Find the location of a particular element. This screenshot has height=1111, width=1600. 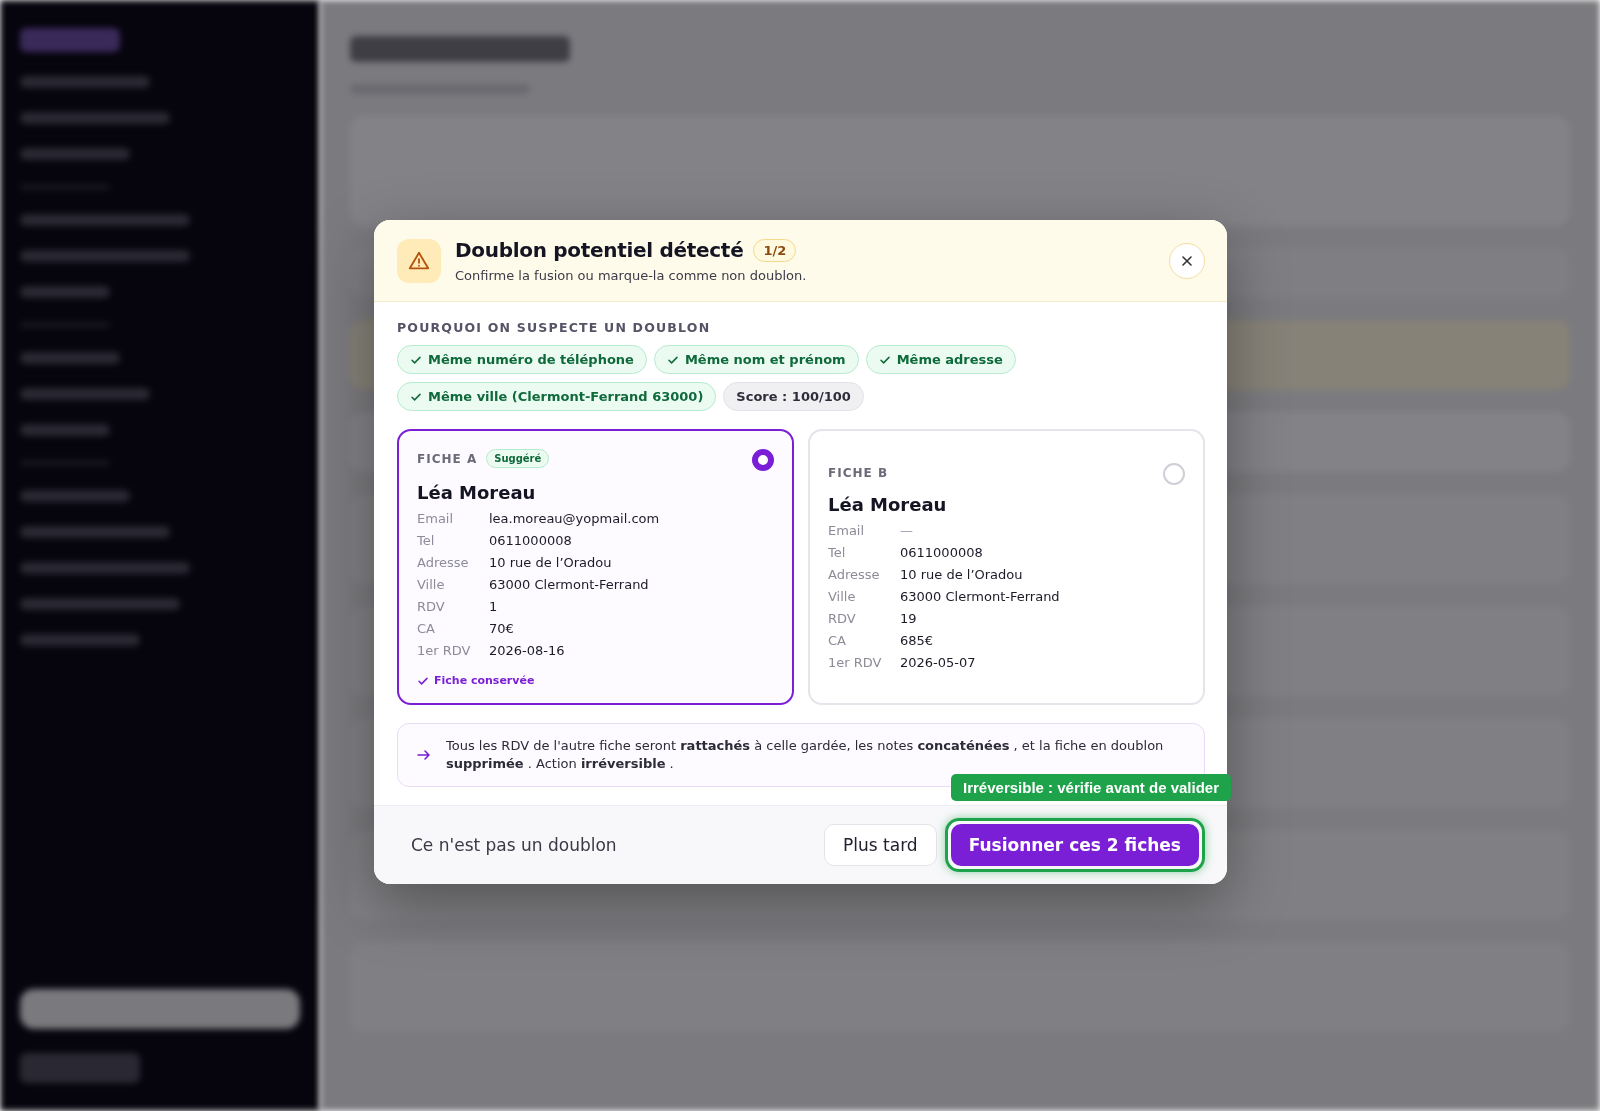

record-card: FICHE A Suggéré Léa Moreau Email lea.moreau@yopmail.com Tel 0611000008 Adresse 10 rue de l’Oradou Ville 63000 Clermont-Ferrand RDV 1 CA 70€ 1er RDV 2026-08-16 Fiche conservée is located at coordinates (595, 567).